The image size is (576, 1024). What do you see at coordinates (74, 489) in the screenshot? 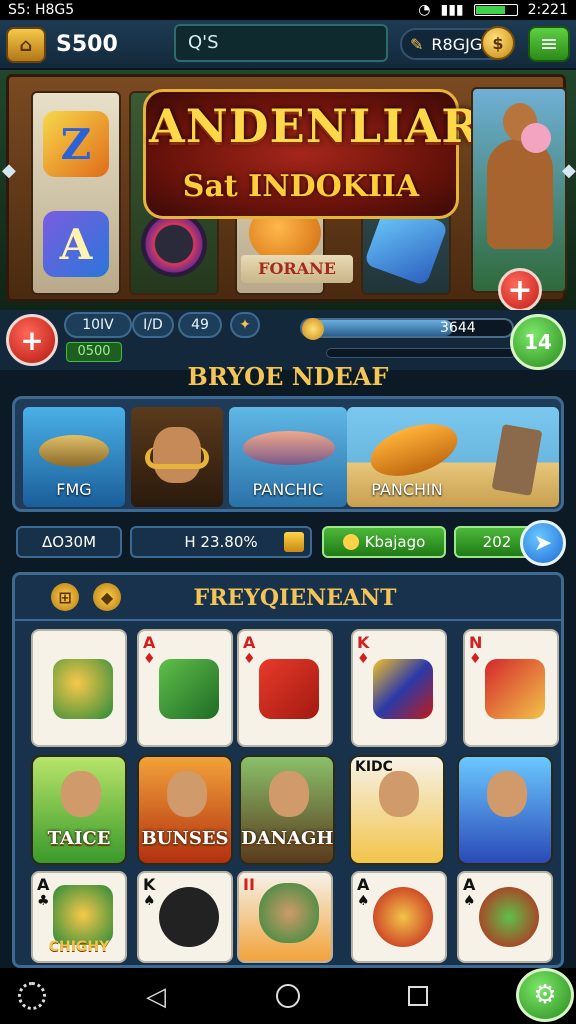
I see `game-tile-label: FMG` at bounding box center [74, 489].